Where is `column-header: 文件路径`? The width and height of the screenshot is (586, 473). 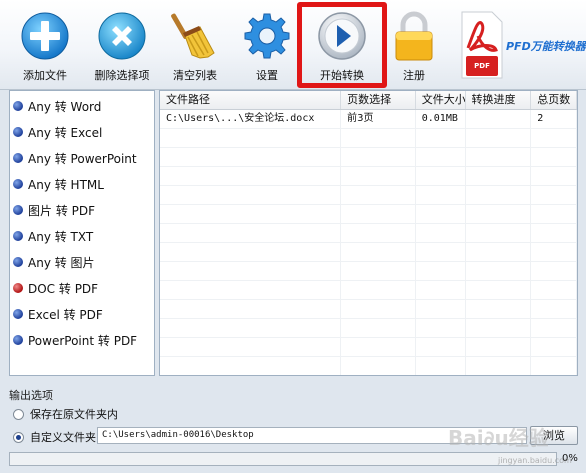 column-header: 文件路径 is located at coordinates (251, 100).